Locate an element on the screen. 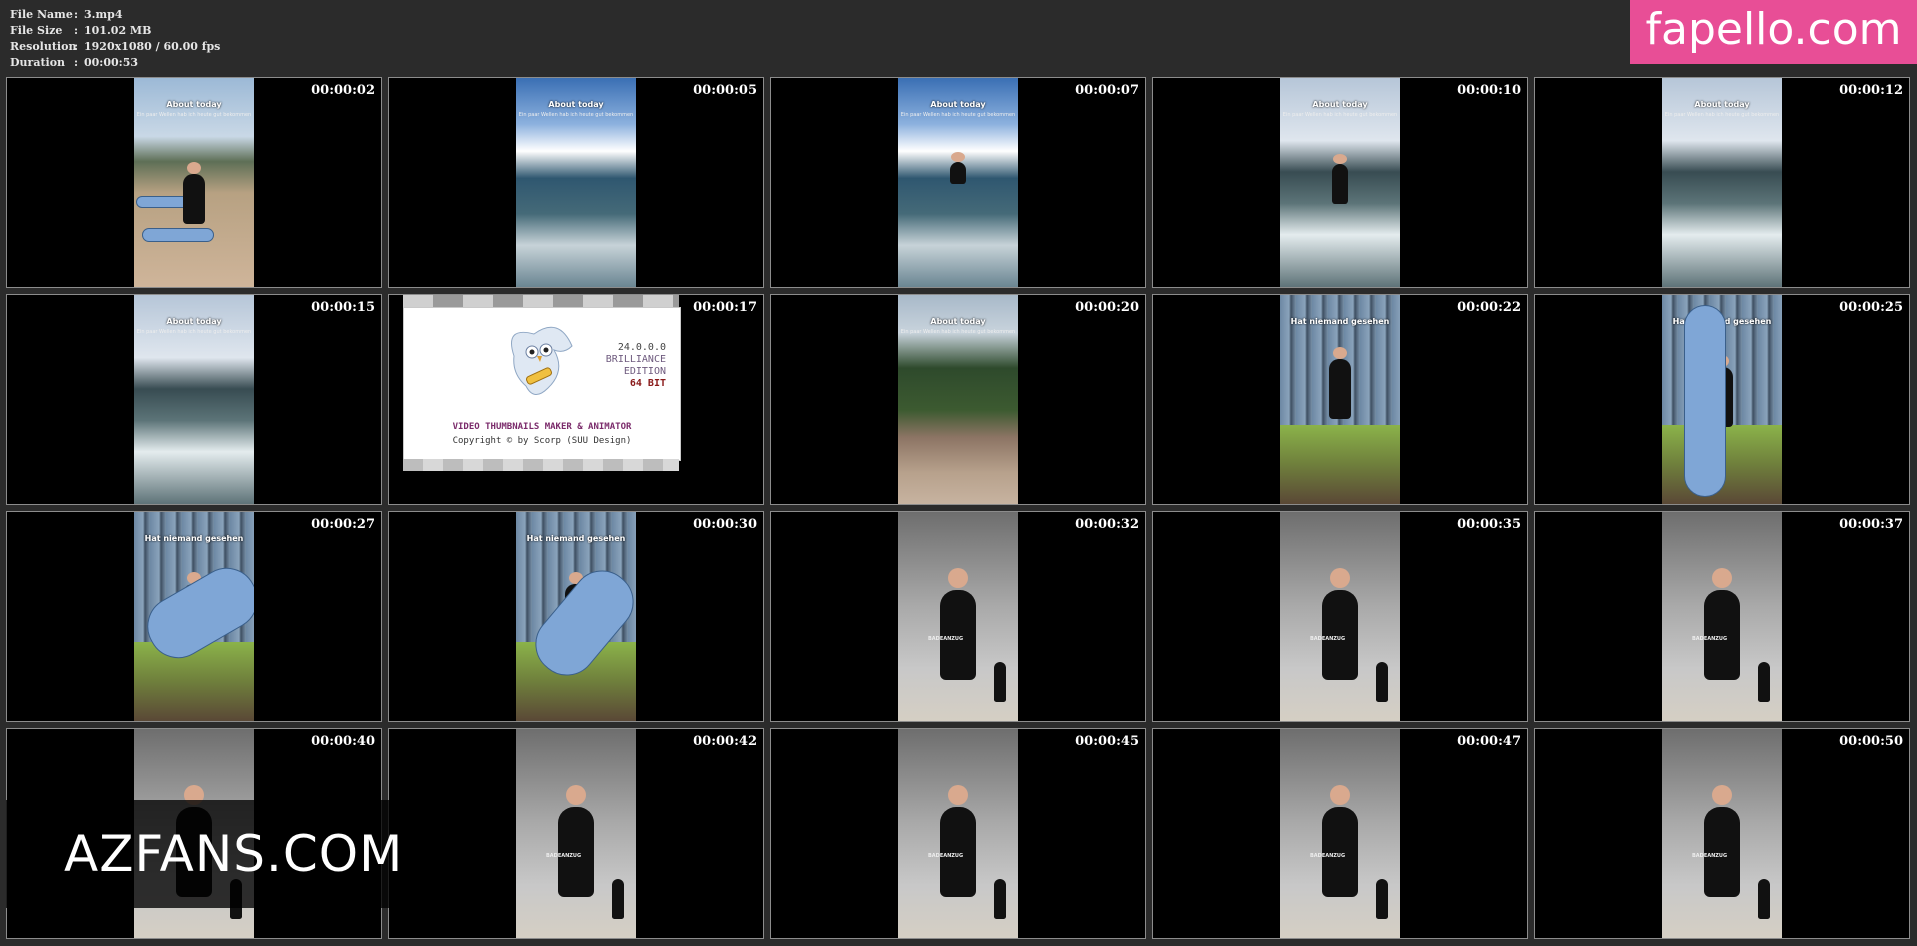  splash-edition-1: BRILLIANCE is located at coordinates (635, 359).